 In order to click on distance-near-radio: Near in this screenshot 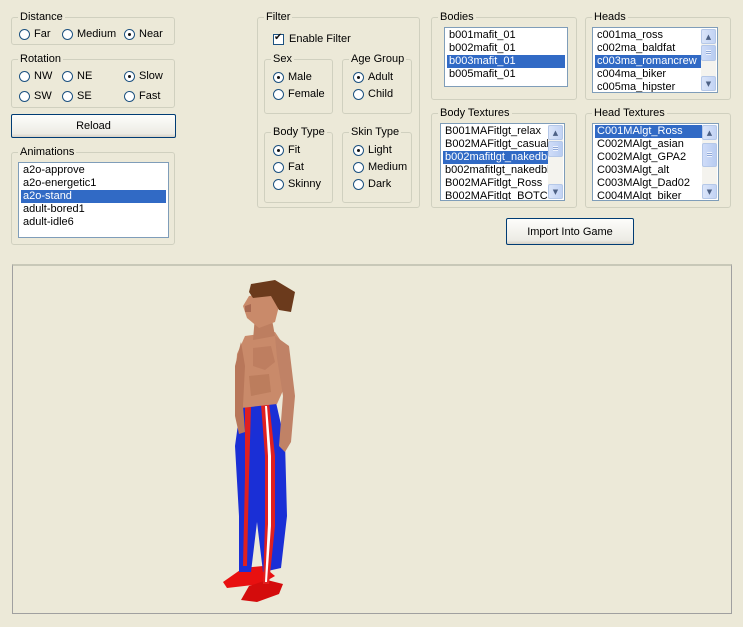, I will do `click(143, 34)`.